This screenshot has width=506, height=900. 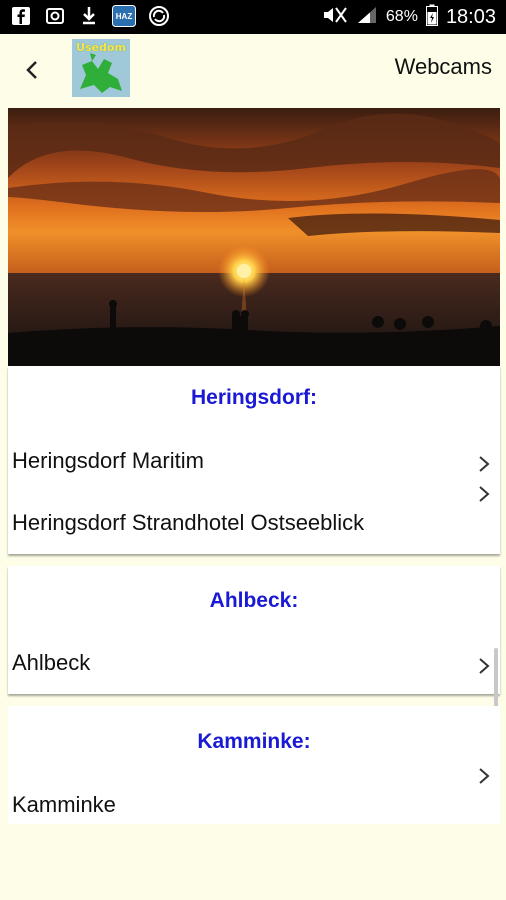 What do you see at coordinates (159, 16) in the screenshot?
I see `sync-icon` at bounding box center [159, 16].